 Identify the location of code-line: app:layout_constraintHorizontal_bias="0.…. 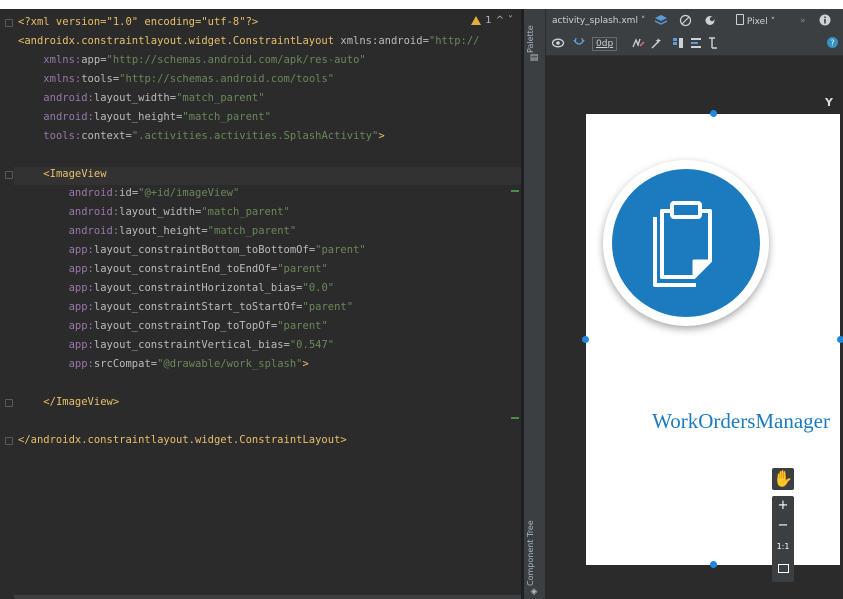
(176, 288).